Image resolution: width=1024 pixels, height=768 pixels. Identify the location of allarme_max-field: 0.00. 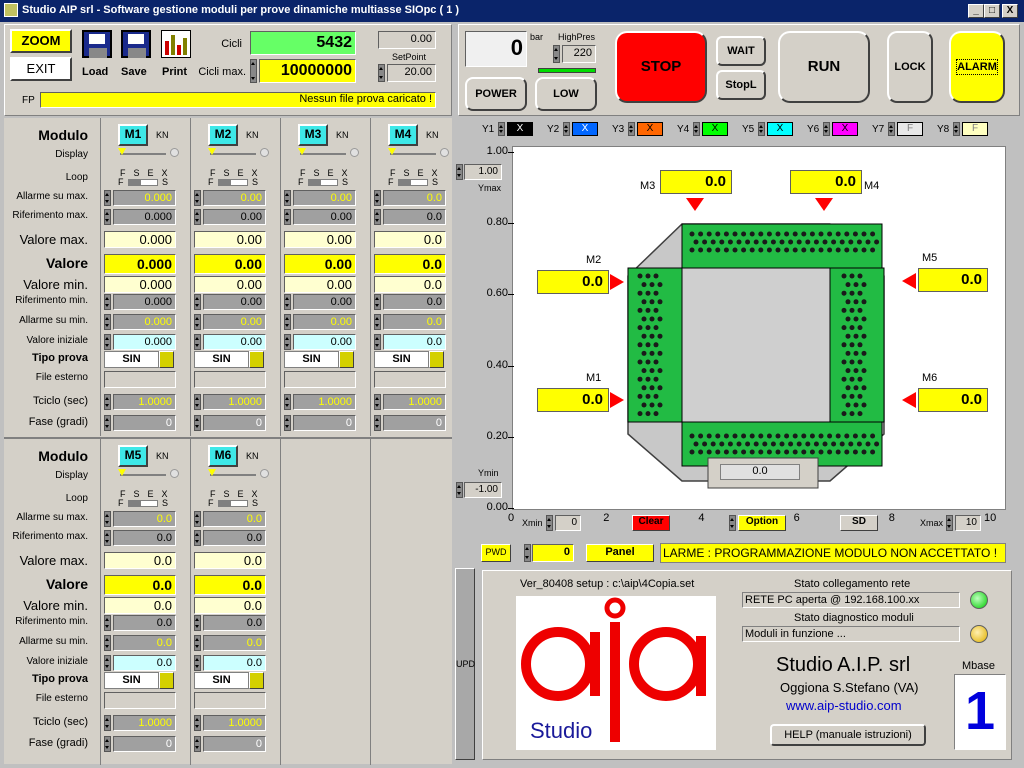
(324, 198).